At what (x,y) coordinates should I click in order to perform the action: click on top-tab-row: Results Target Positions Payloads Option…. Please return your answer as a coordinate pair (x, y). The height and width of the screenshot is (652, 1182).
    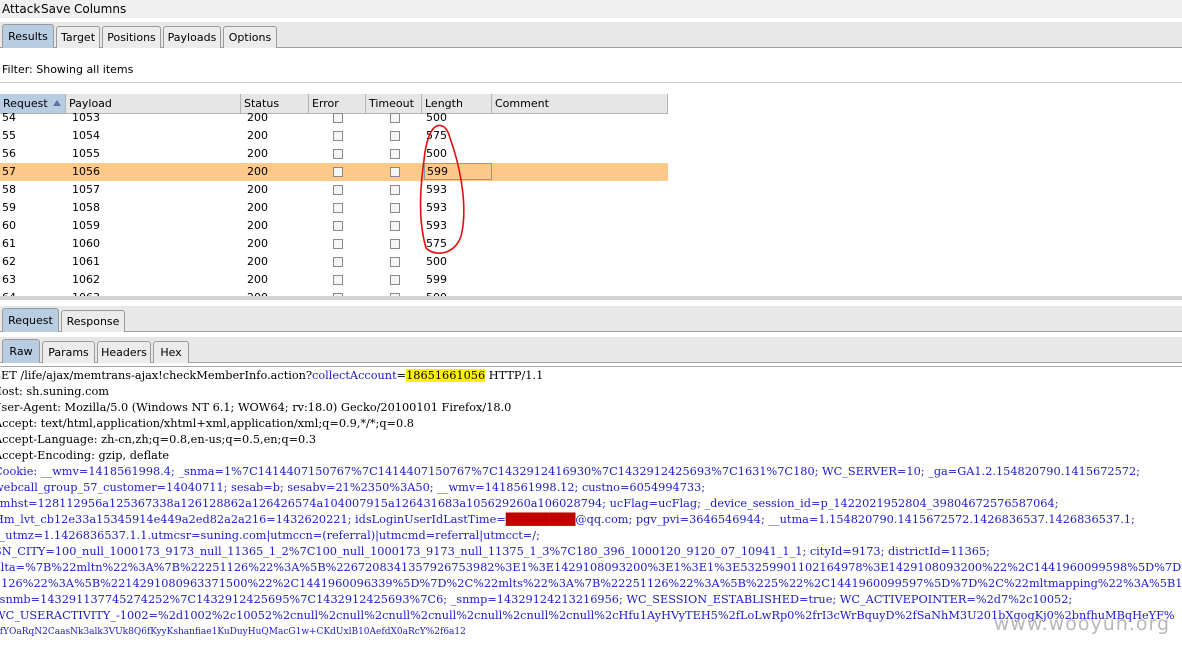
    Looking at the image, I should click on (591, 35).